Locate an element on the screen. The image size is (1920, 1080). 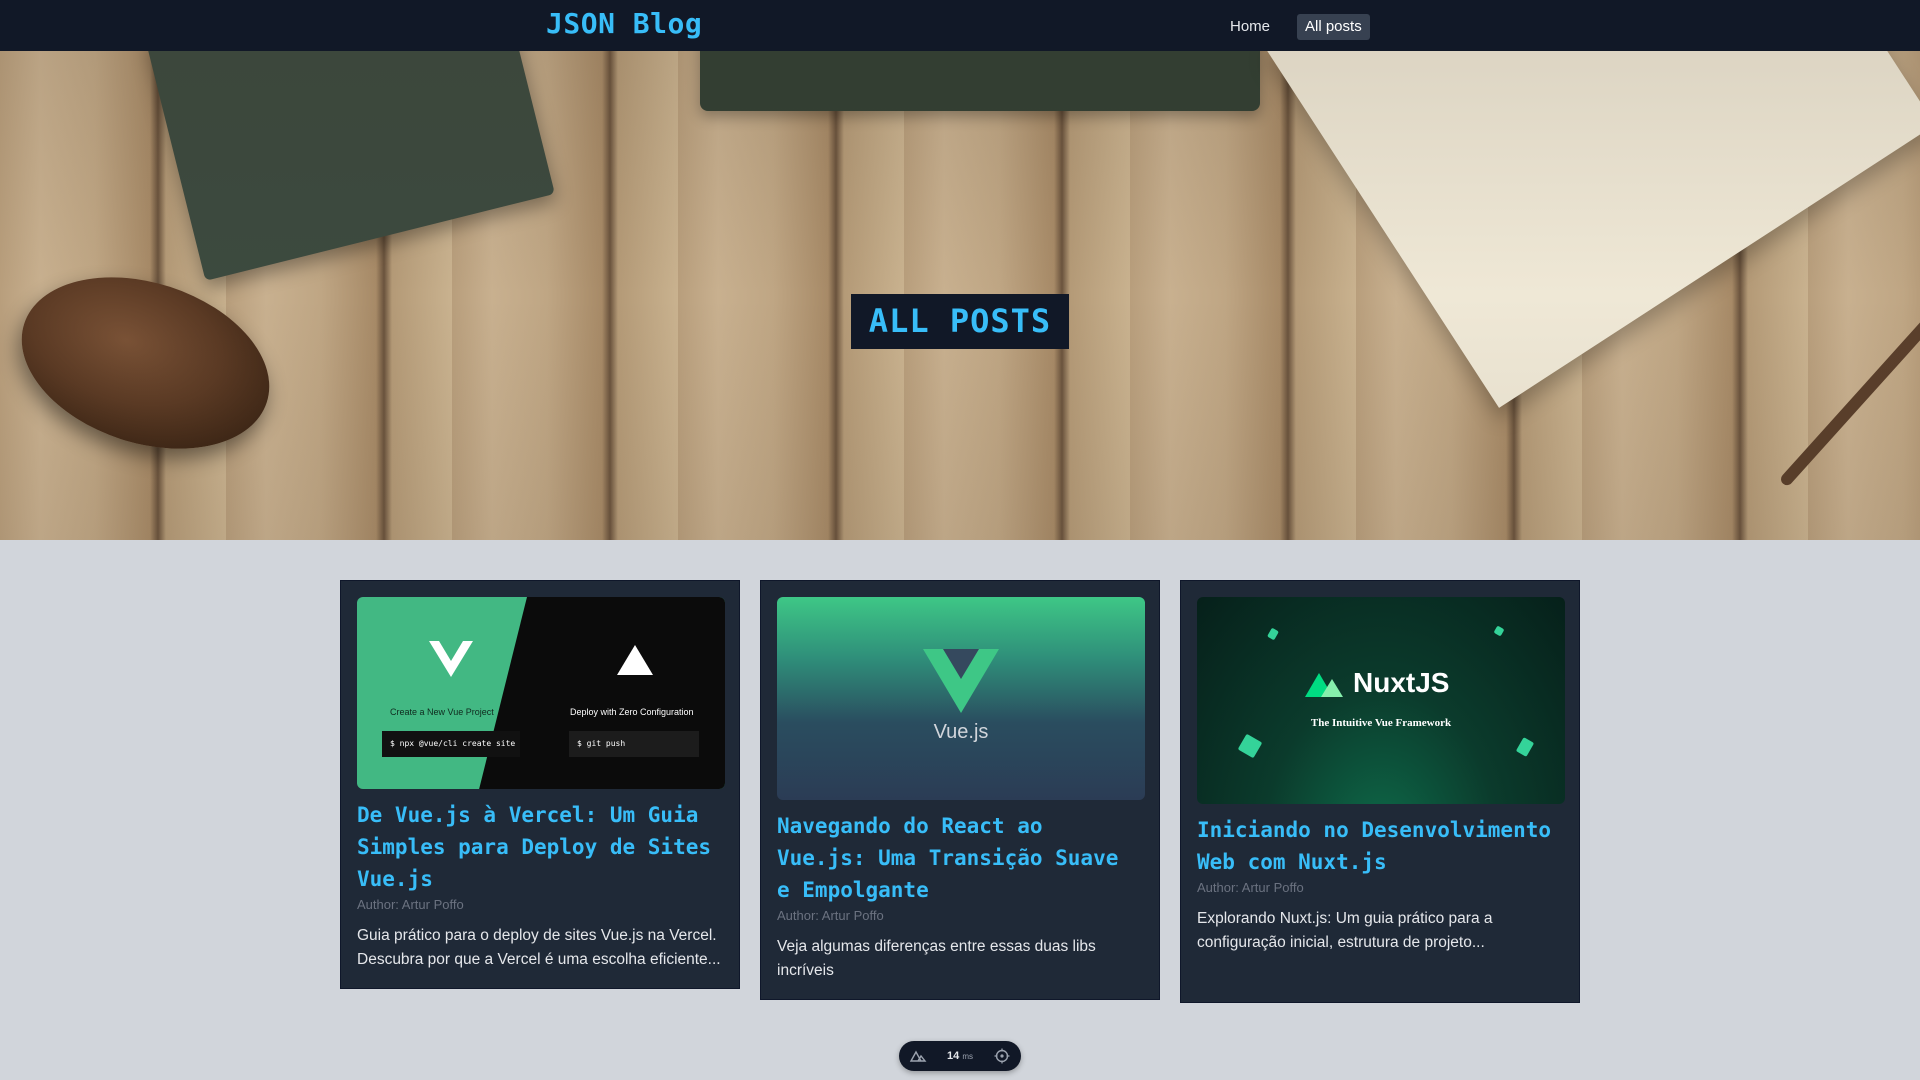
render-time: 14 ms is located at coordinates (960, 1056).